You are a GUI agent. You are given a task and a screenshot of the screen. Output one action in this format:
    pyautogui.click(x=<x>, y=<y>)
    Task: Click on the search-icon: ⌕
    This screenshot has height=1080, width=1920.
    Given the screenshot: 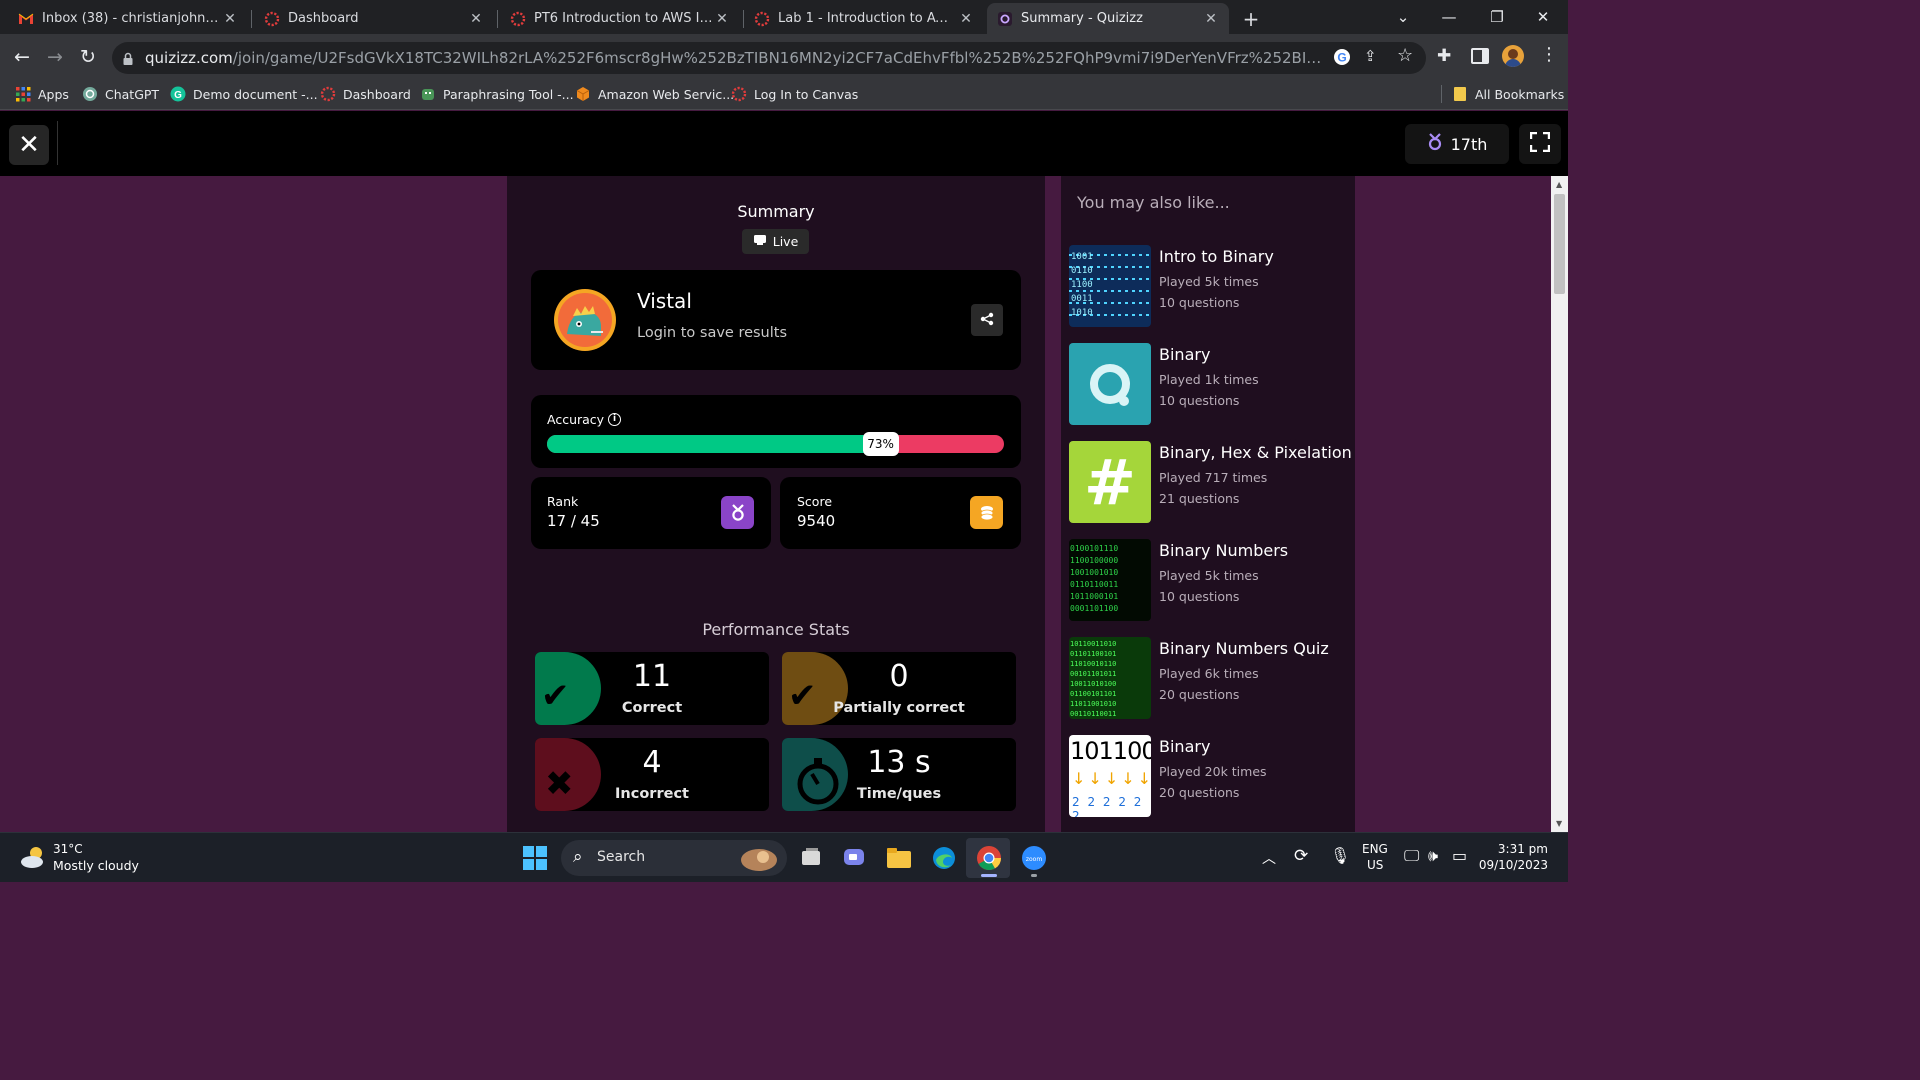 What is the action you would take?
    pyautogui.click(x=578, y=857)
    